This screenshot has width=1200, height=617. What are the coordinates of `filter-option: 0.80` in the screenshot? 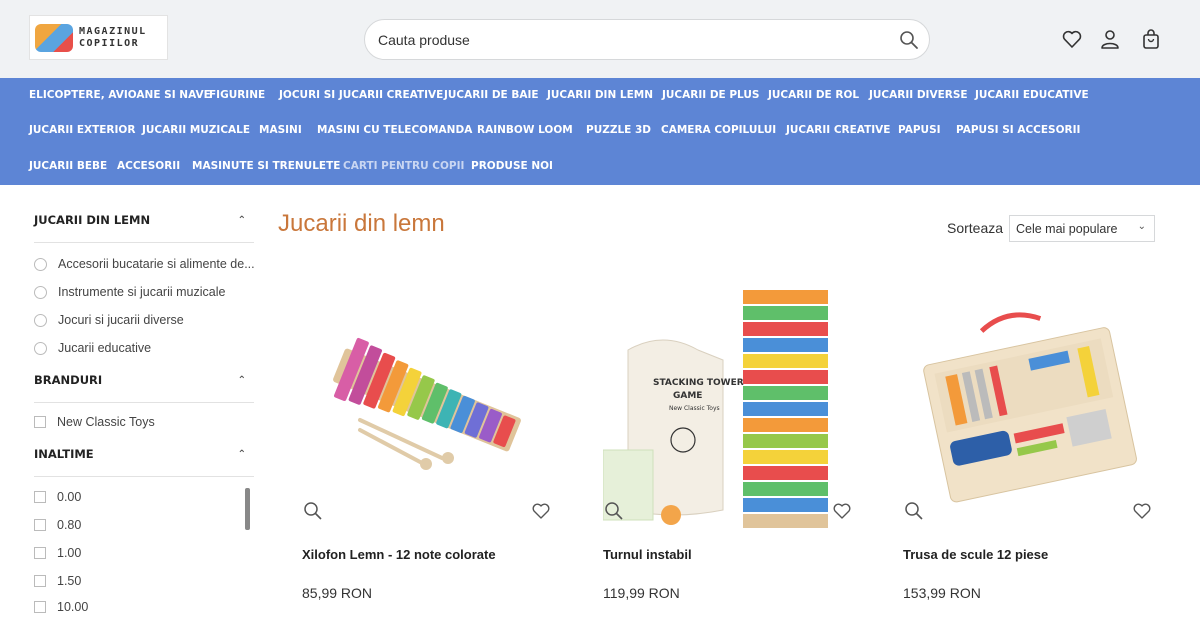 It's located at (57, 525).